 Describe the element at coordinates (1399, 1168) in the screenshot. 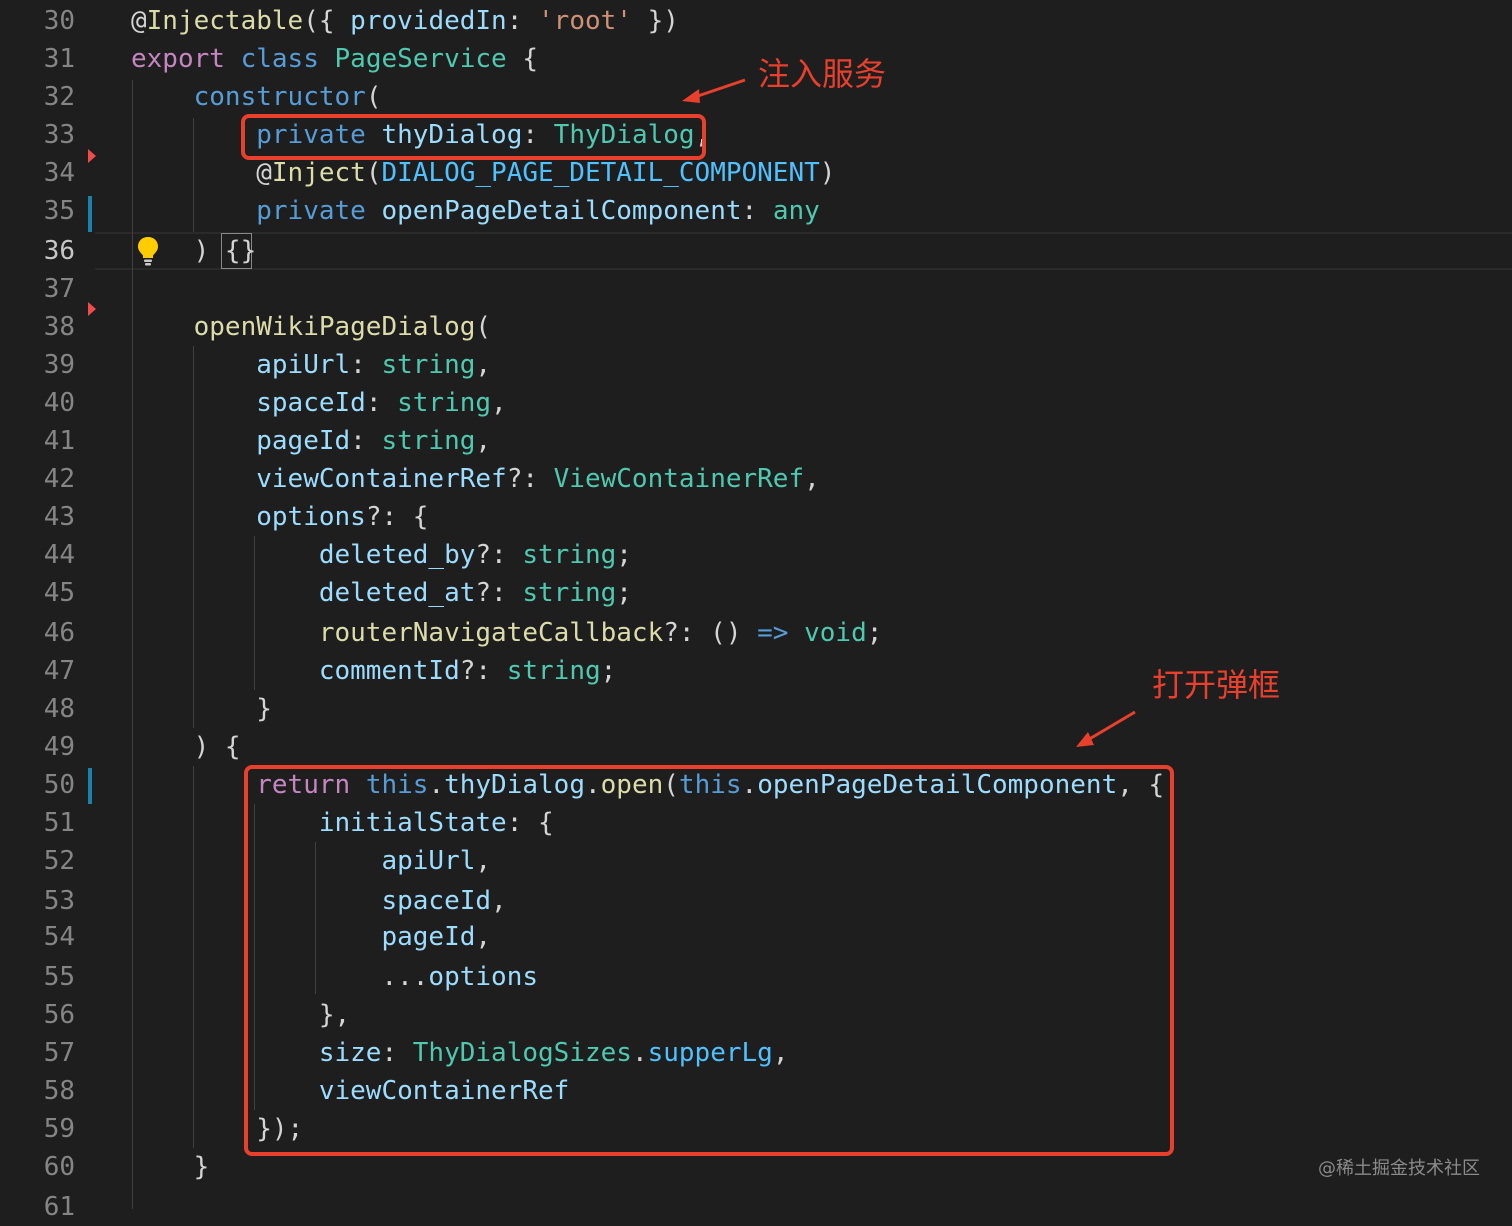

I see `watermark: @稀土掘金技术社区` at that location.